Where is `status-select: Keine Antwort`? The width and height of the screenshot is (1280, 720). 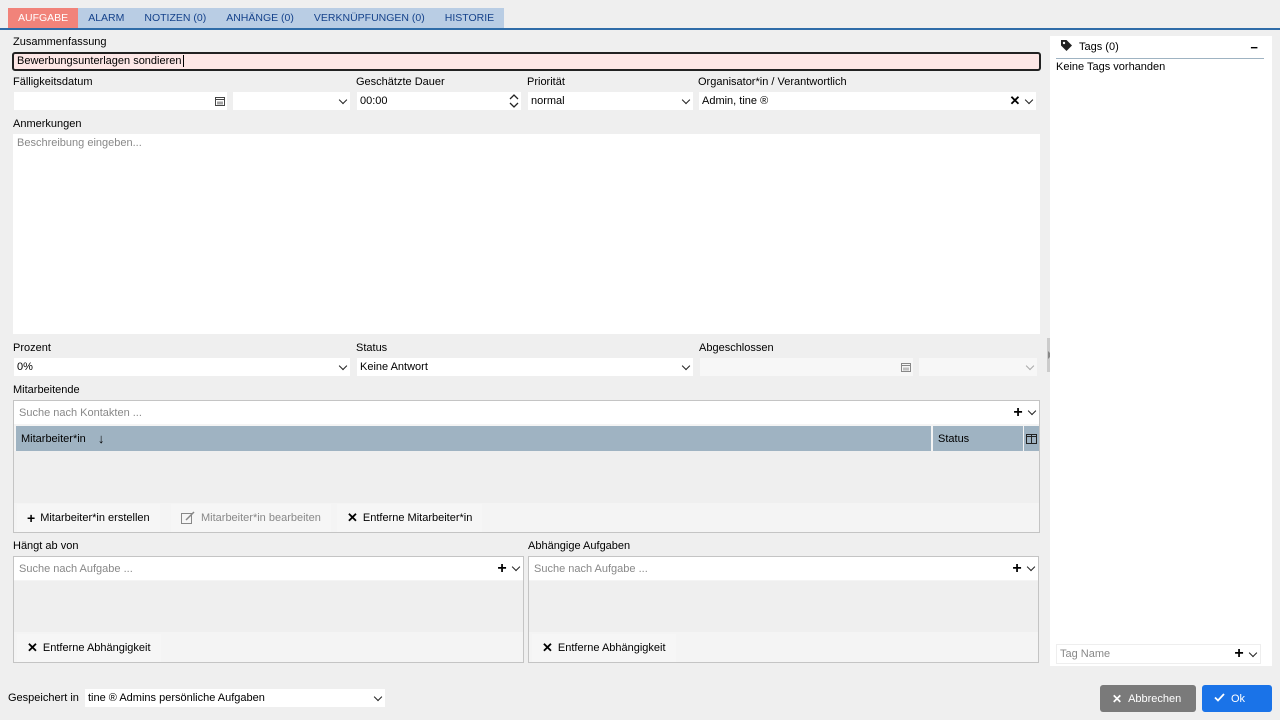 status-select: Keine Antwort is located at coordinates (525, 367).